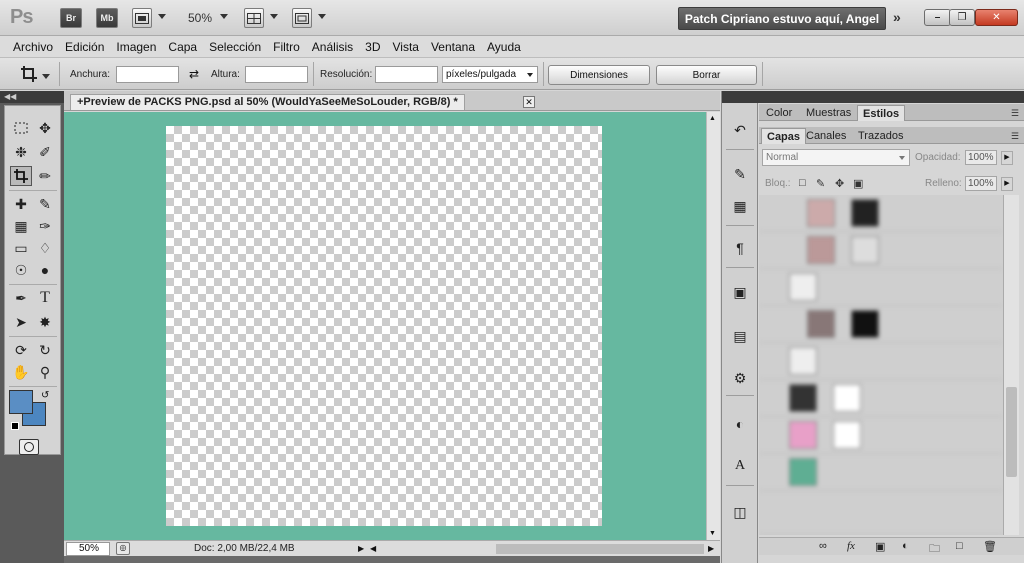  What do you see at coordinates (254, 18) in the screenshot?
I see `arrange-documents-button` at bounding box center [254, 18].